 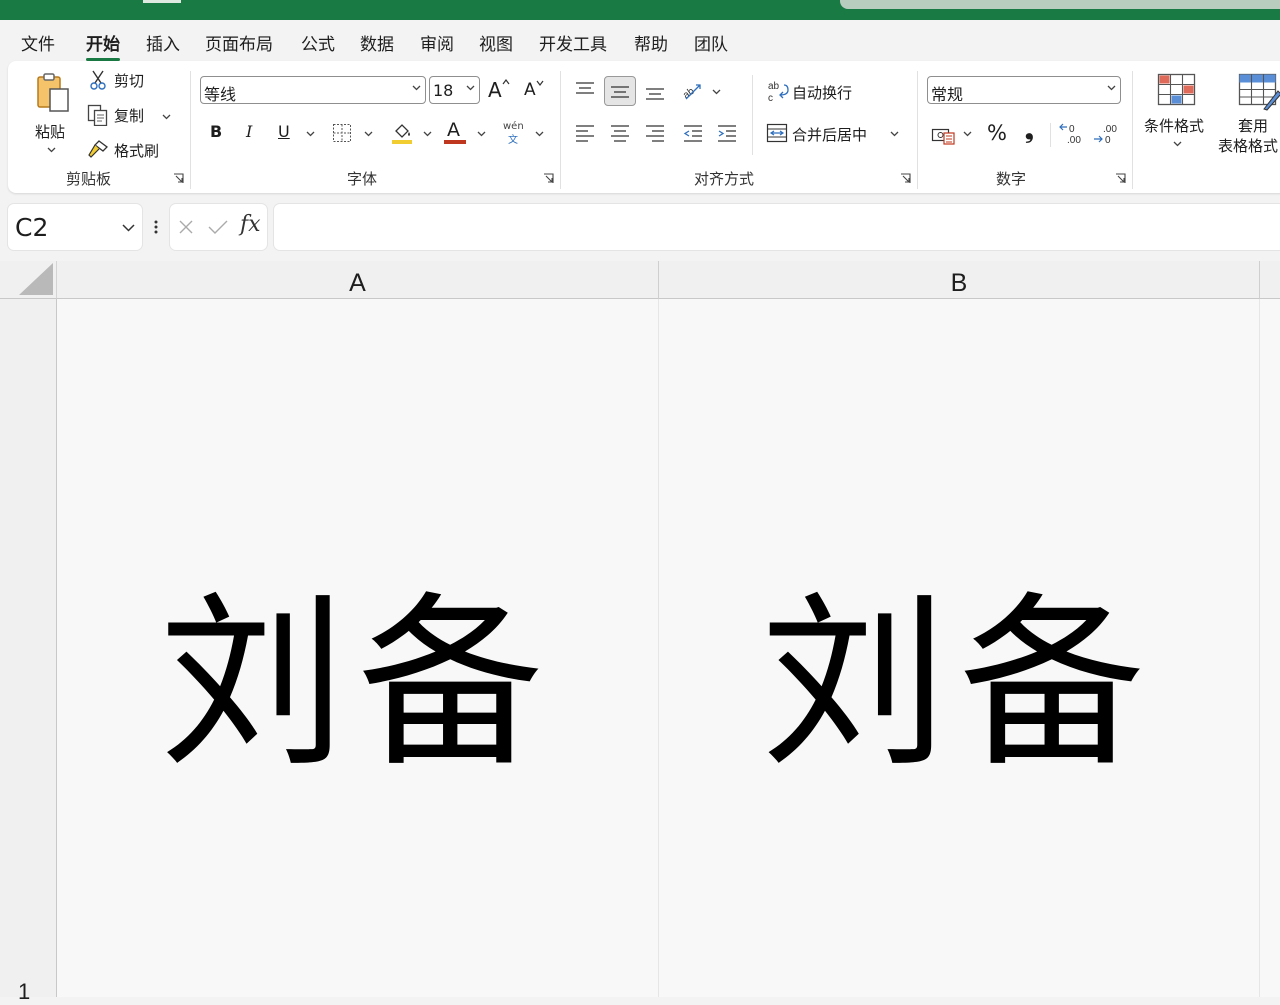 I want to click on copy-label: 复制, so click(x=129, y=116).